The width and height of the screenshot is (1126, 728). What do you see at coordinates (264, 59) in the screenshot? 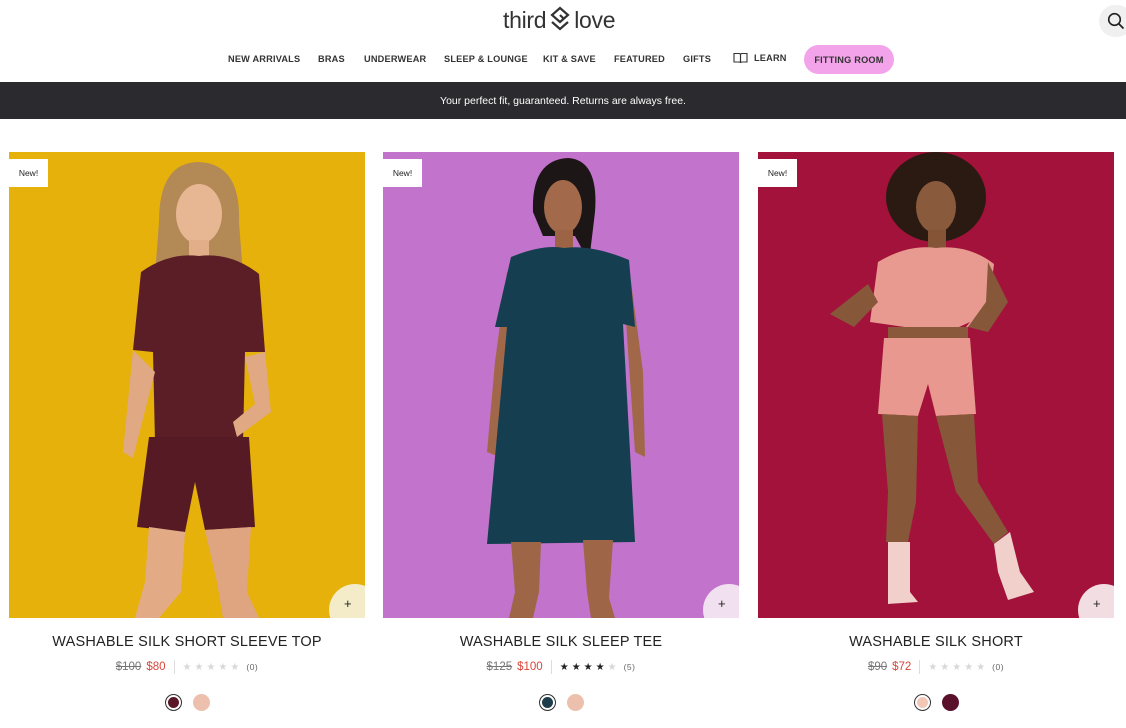
I see `nav-new-arrivals: NEW ARRIVALS` at bounding box center [264, 59].